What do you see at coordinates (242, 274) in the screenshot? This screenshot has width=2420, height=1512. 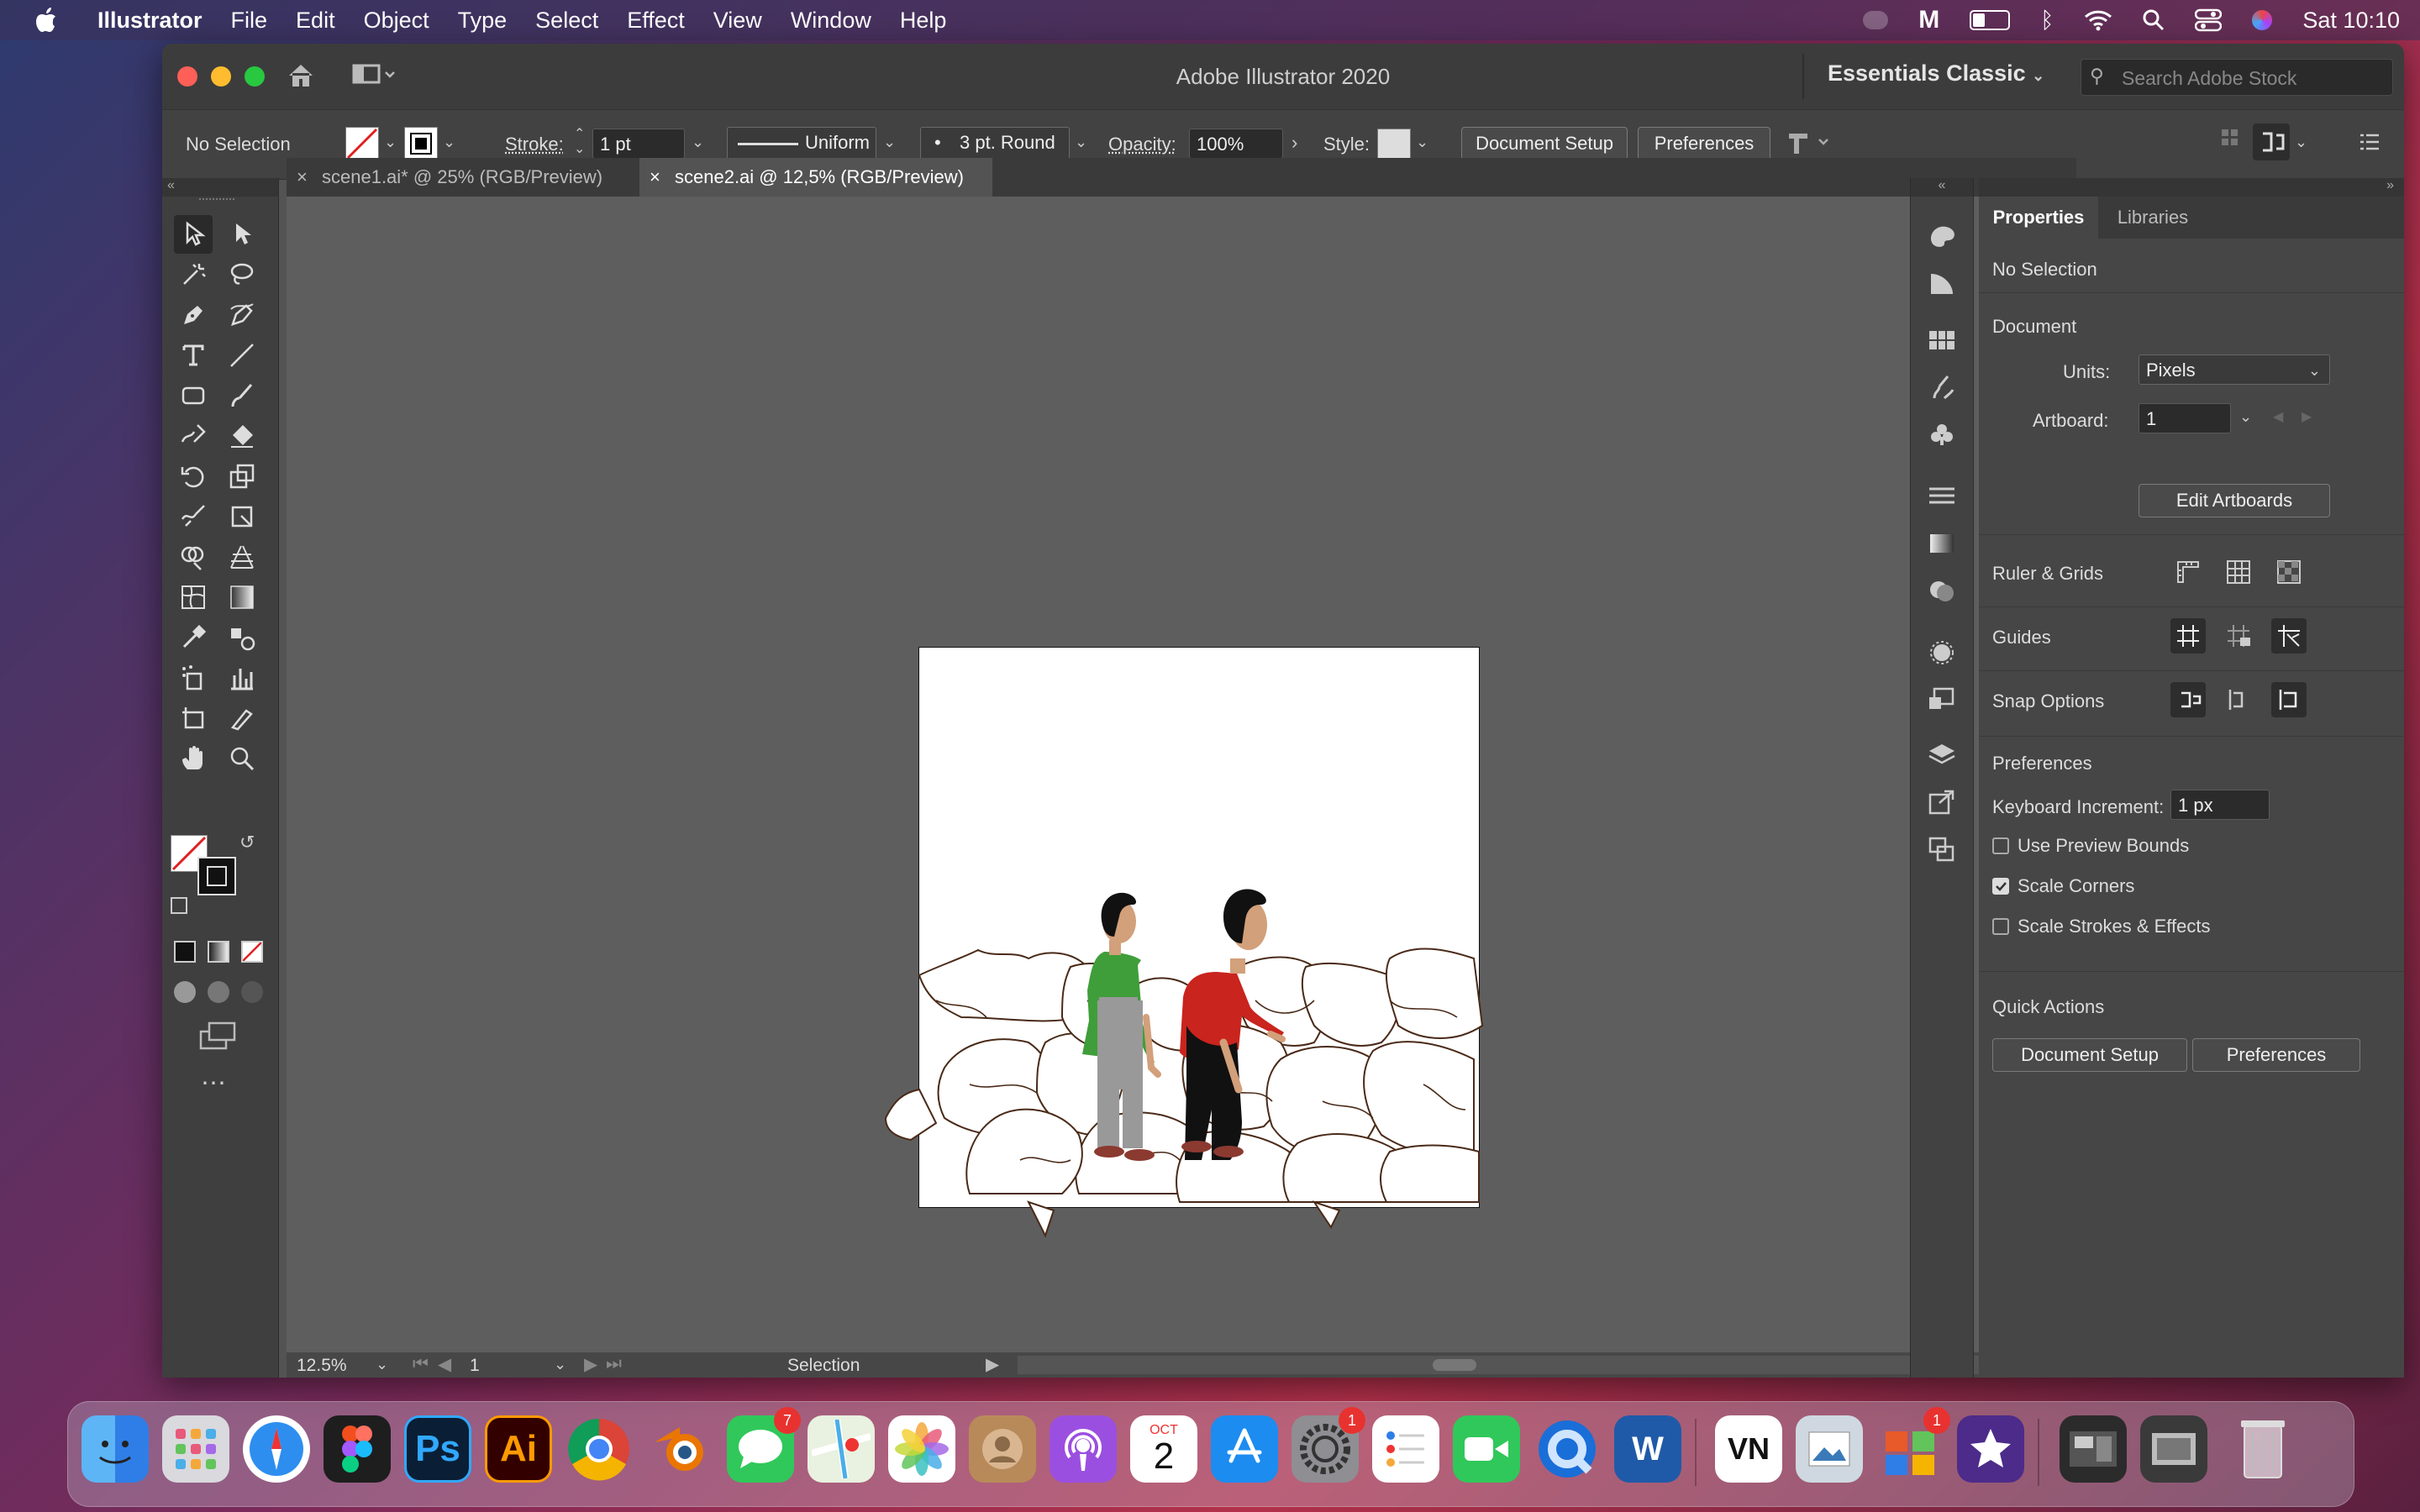 I see `lasso-tool-icon` at bounding box center [242, 274].